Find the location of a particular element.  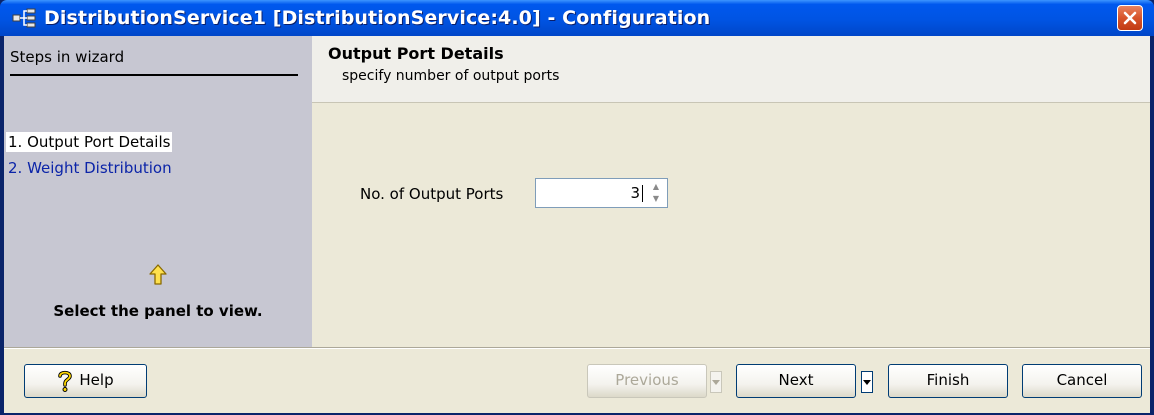

spinner-arrows: ▲ ▼ is located at coordinates (656, 193).